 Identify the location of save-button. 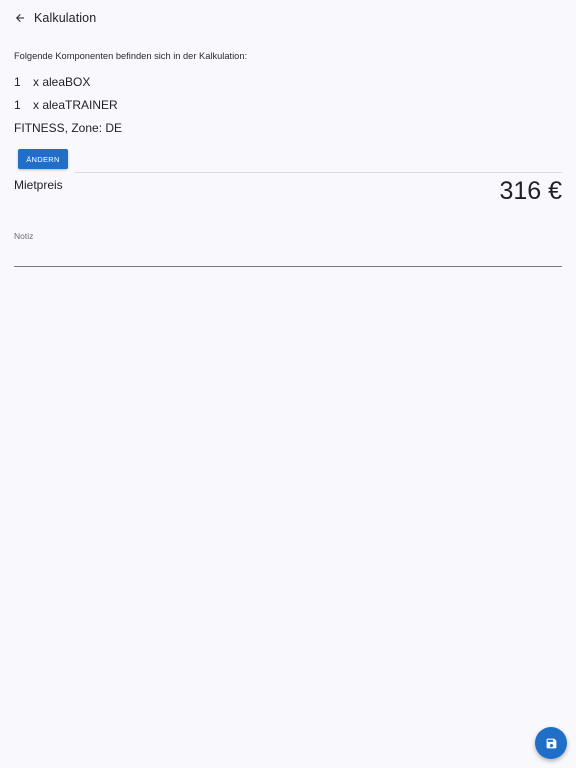
(551, 743).